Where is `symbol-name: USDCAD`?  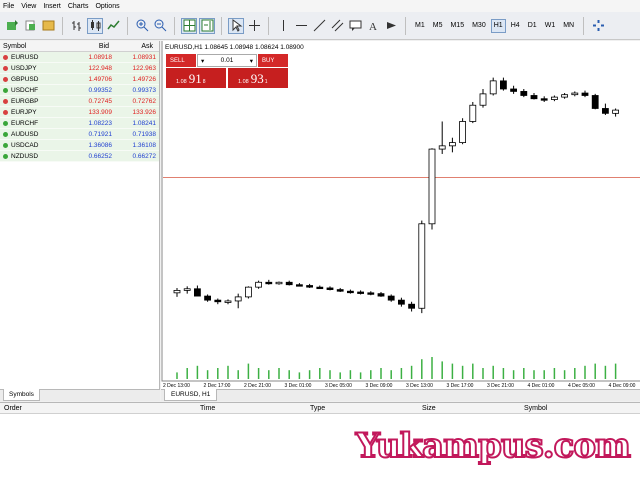 symbol-name: USDCAD is located at coordinates (25, 145).